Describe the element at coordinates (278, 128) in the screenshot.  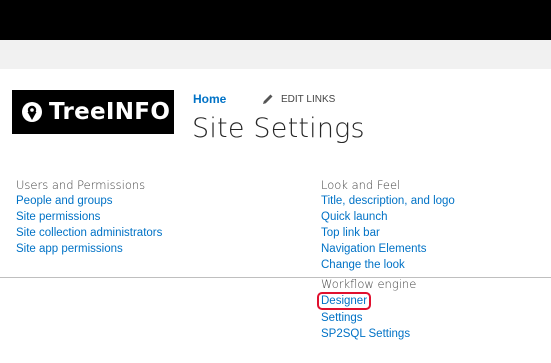
I see `page-title: Site Settings` at that location.